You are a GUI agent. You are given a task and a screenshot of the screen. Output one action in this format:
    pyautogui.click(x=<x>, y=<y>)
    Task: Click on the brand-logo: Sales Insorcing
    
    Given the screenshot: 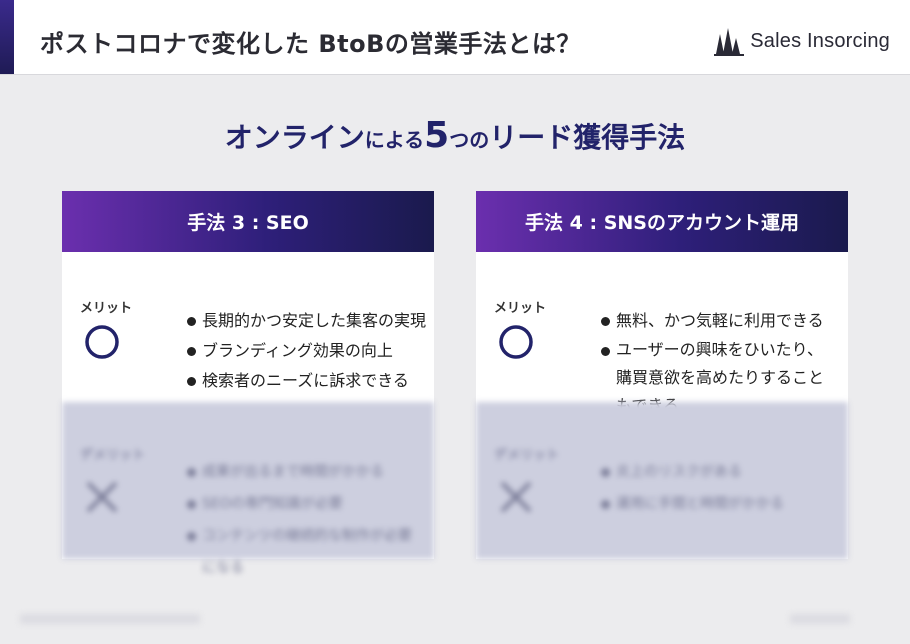 What is the action you would take?
    pyautogui.click(x=802, y=41)
    